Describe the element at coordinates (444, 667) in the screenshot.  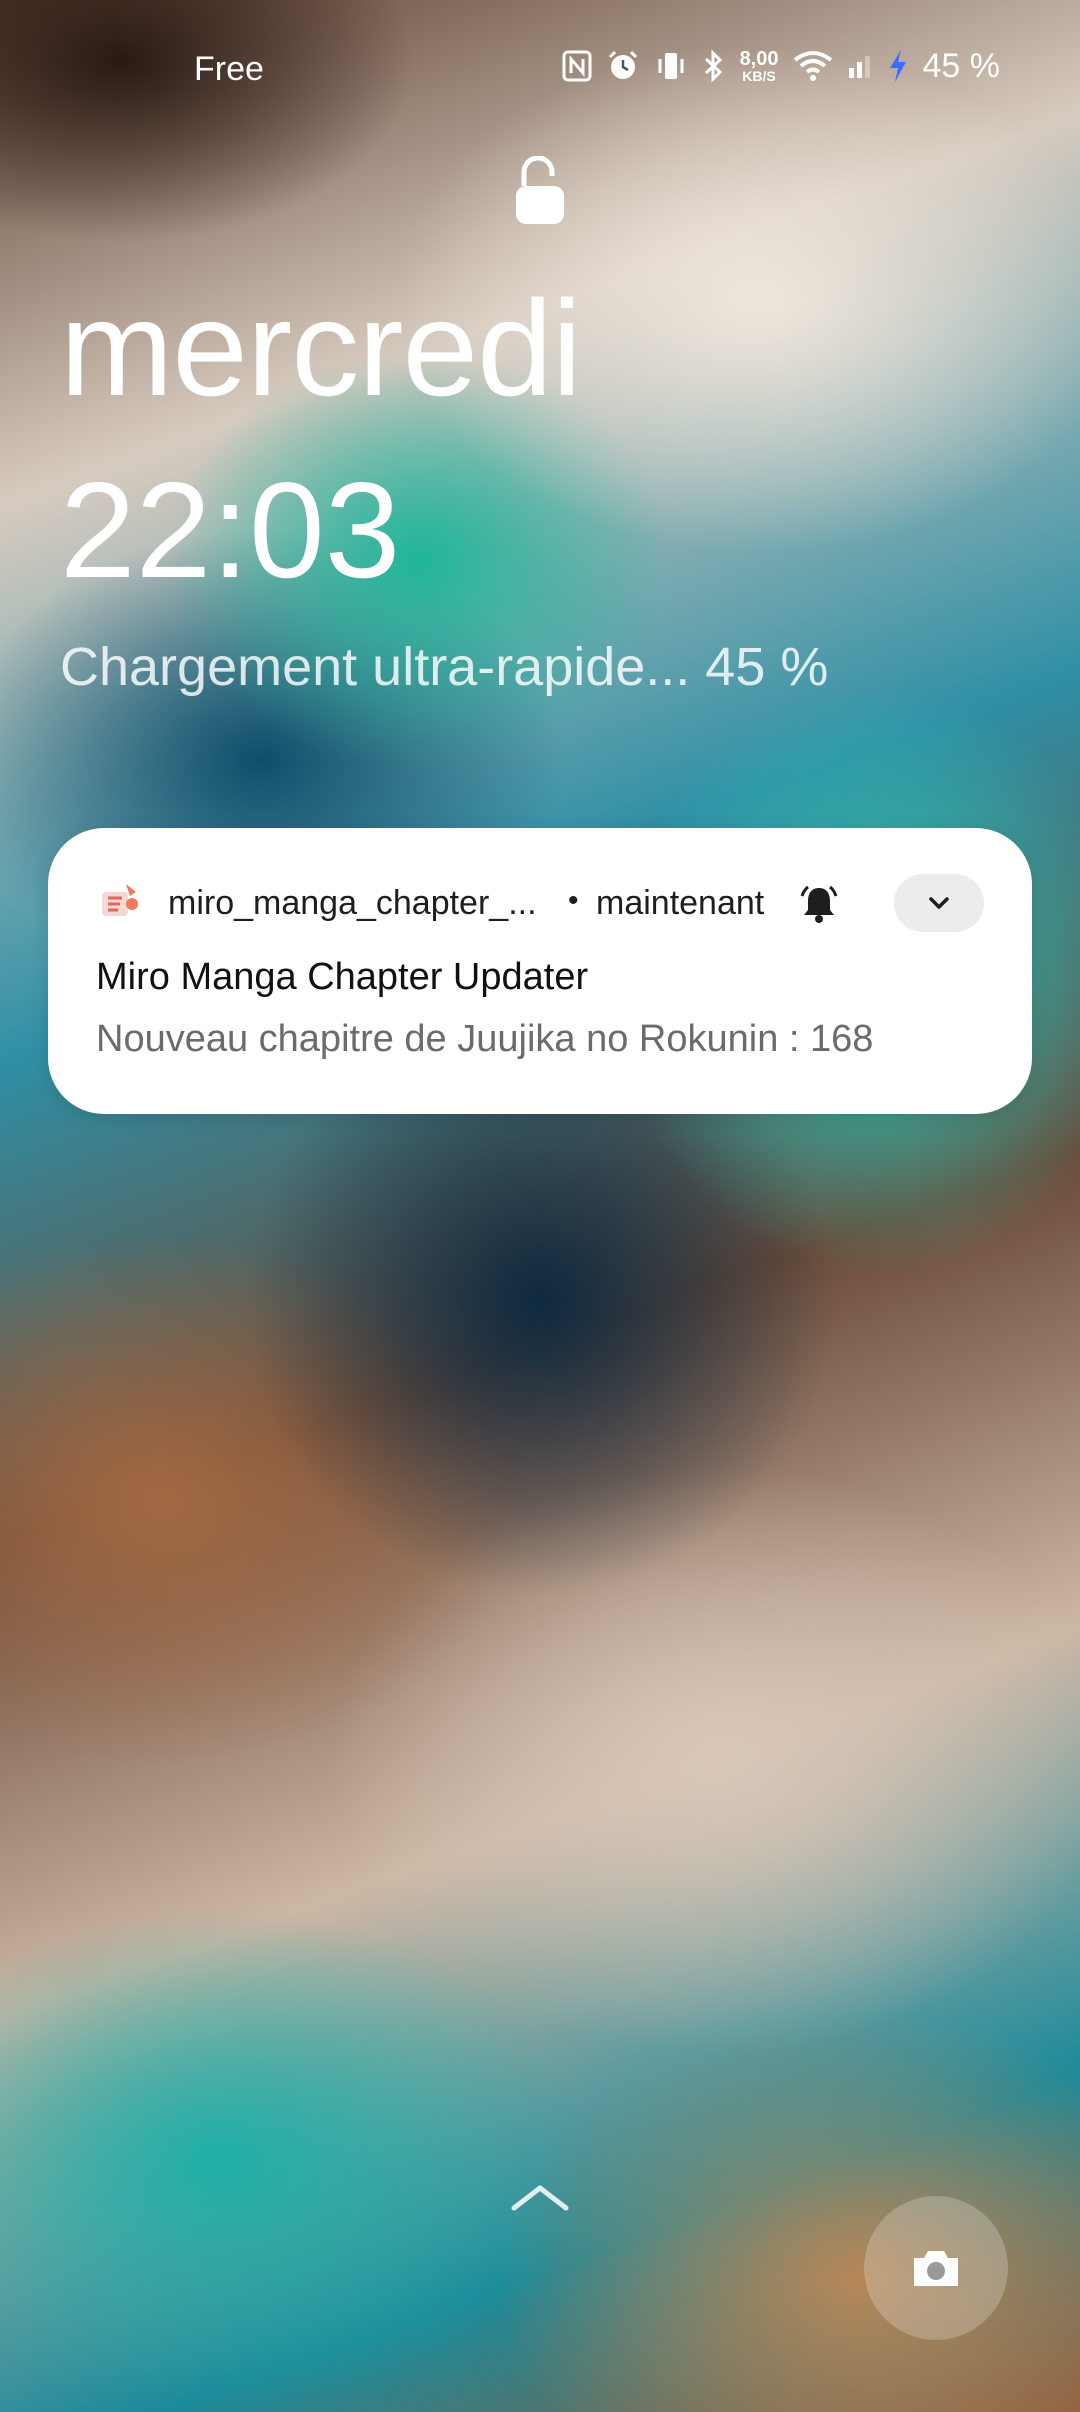
I see `charging-status: Chargement ultra-rapide... 45 %` at that location.